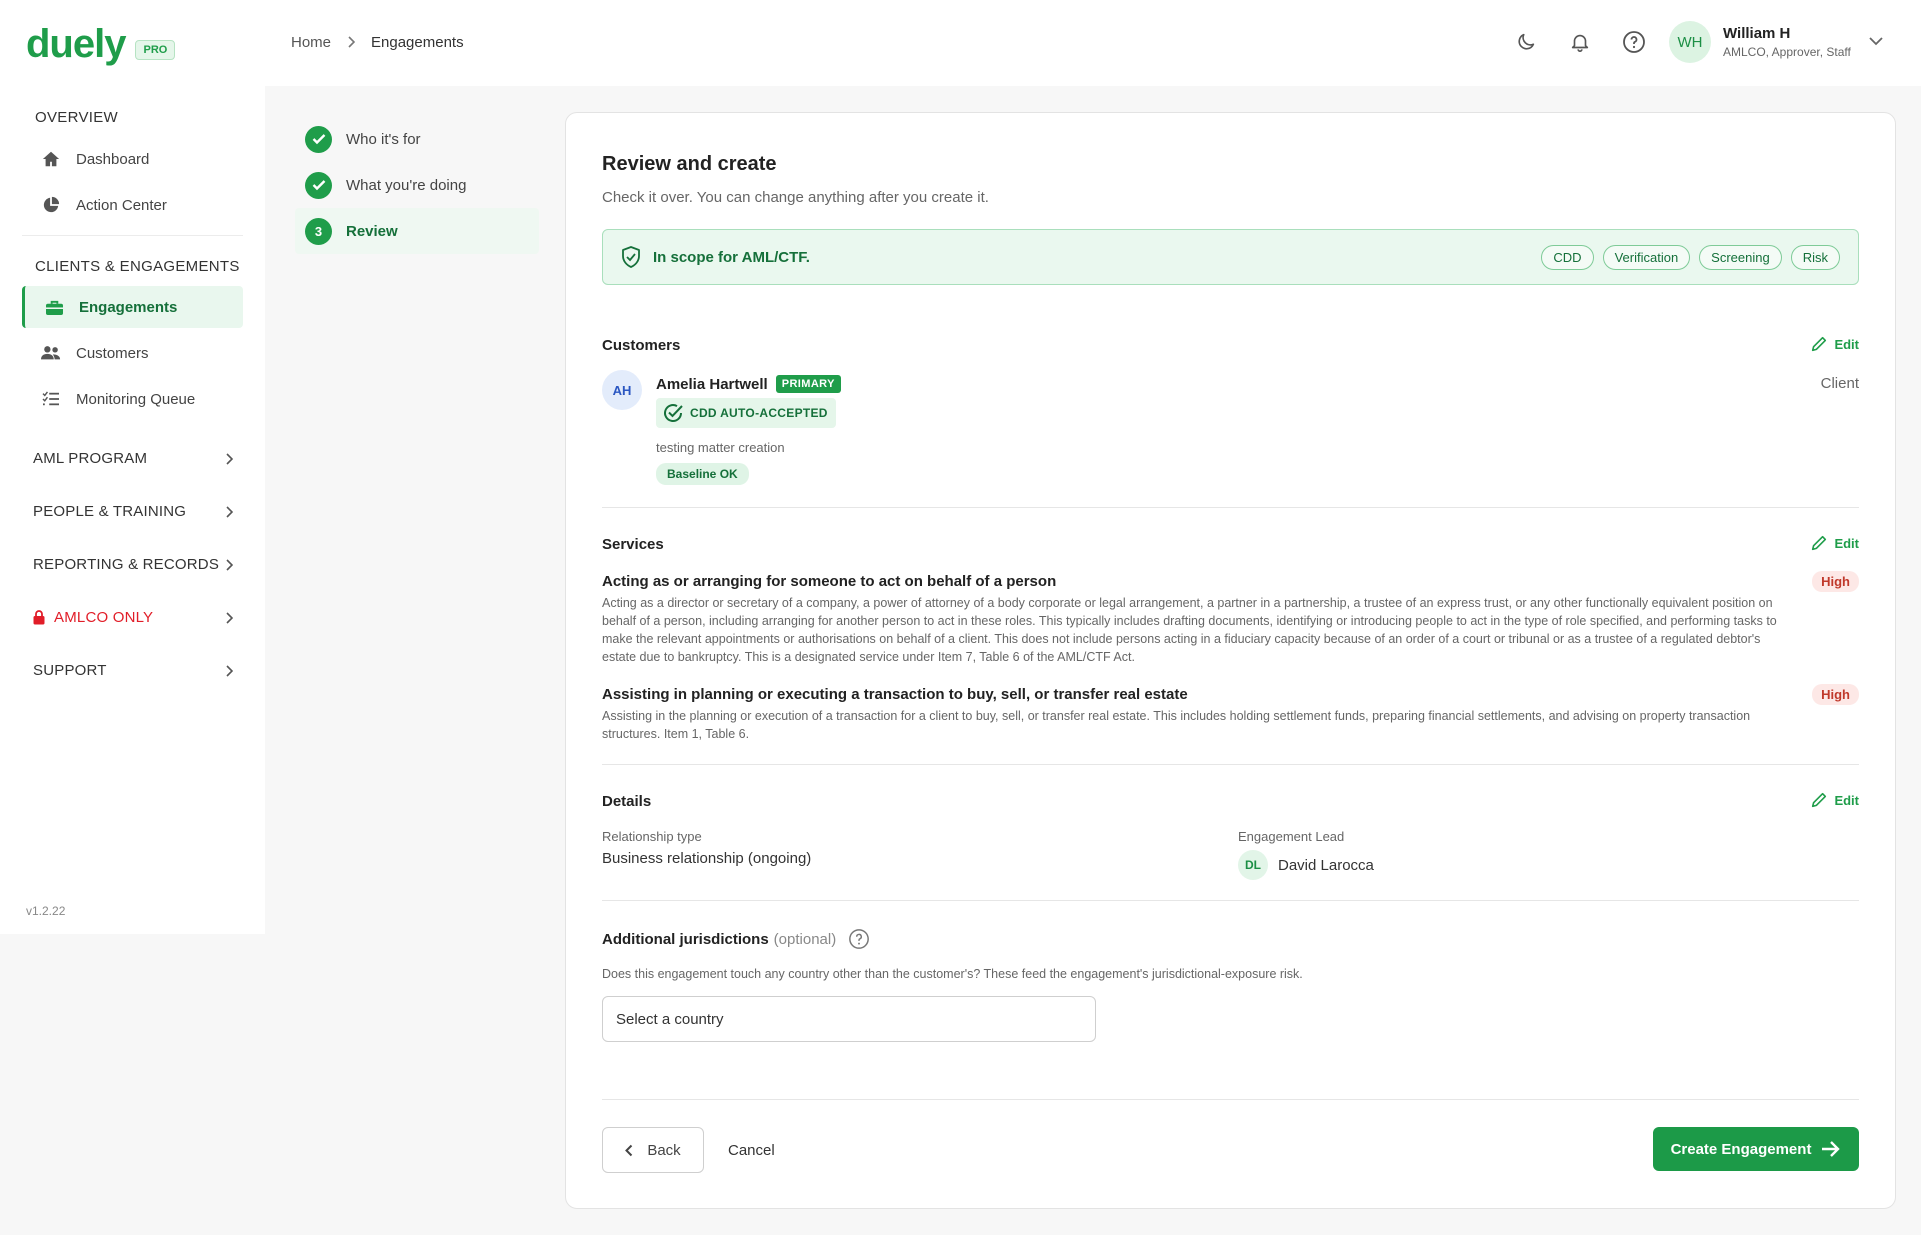 The width and height of the screenshot is (1921, 1235). What do you see at coordinates (93, 617) in the screenshot?
I see `sidebar-group-title: AMLCO ONLY` at bounding box center [93, 617].